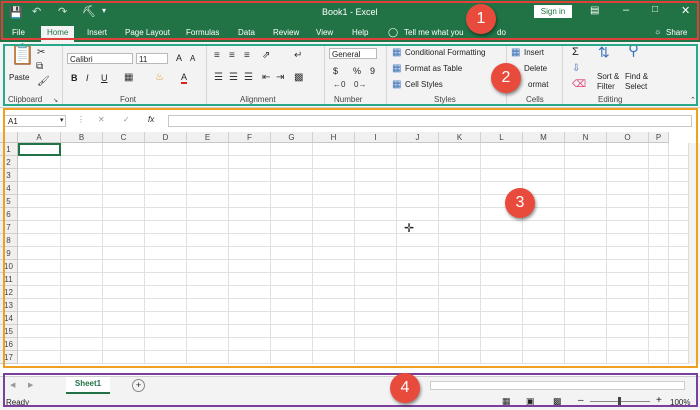 This screenshot has height=410, width=700. What do you see at coordinates (506, 78) in the screenshot?
I see `callout-badge-2: 2` at bounding box center [506, 78].